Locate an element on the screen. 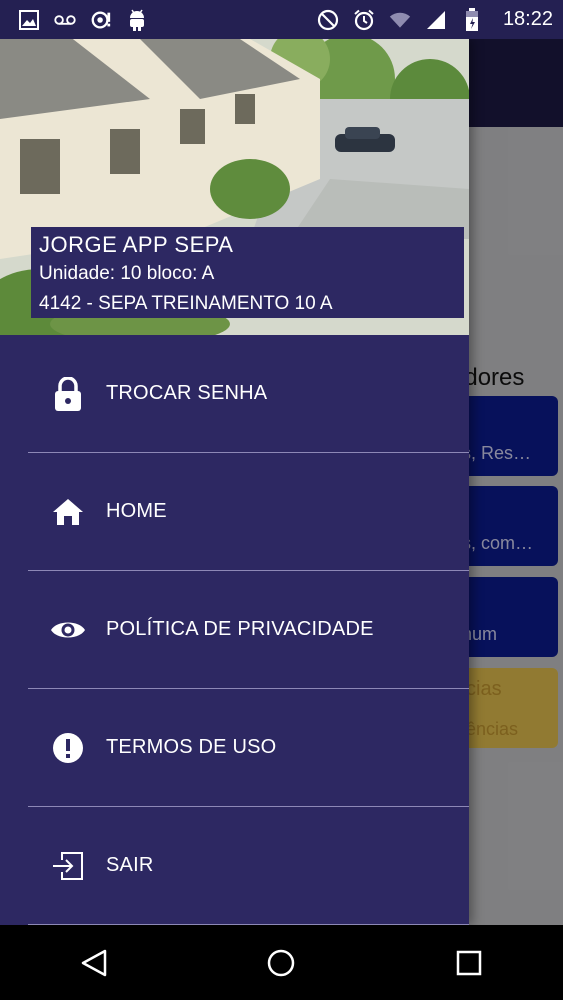  alarm-icon is located at coordinates (364, 20).